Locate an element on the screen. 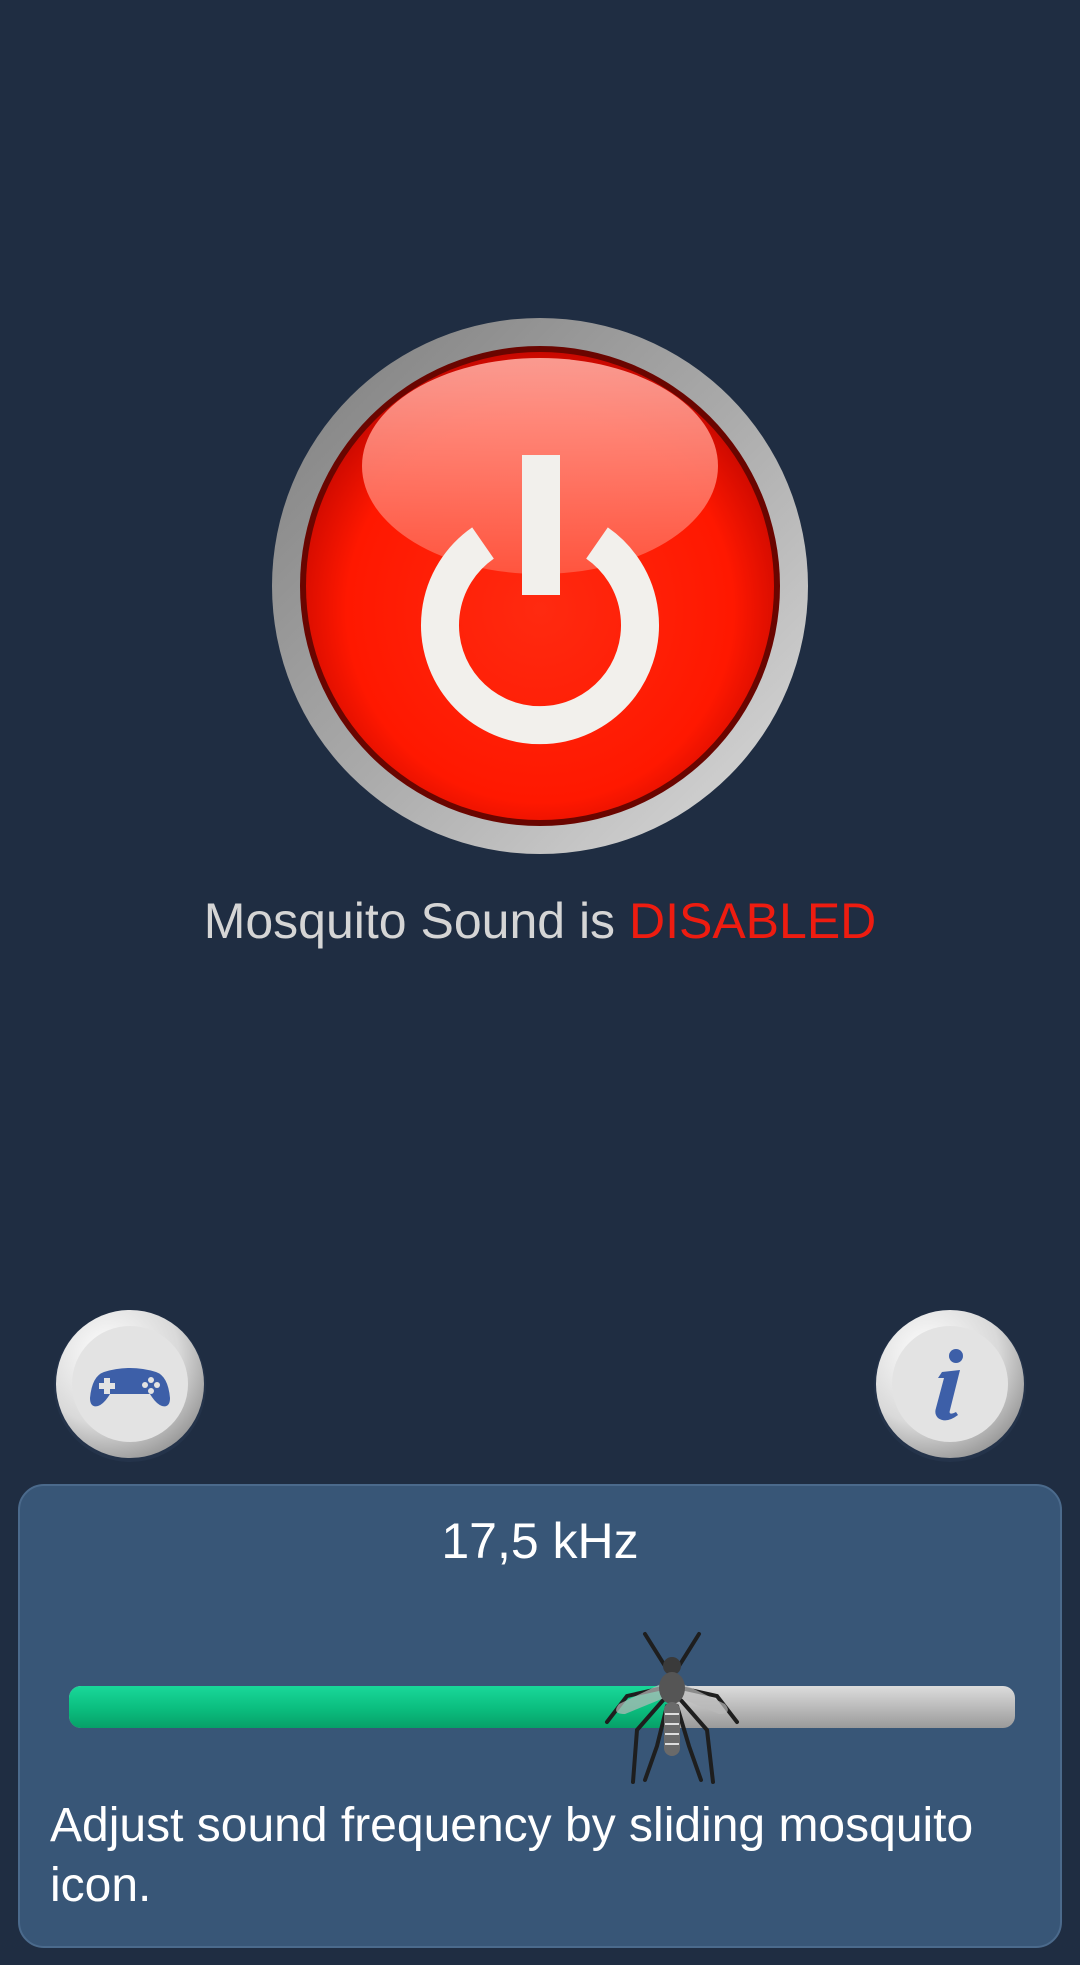 The image size is (1080, 1965). status-prefix: Mosquito Sound is is located at coordinates (409, 921).